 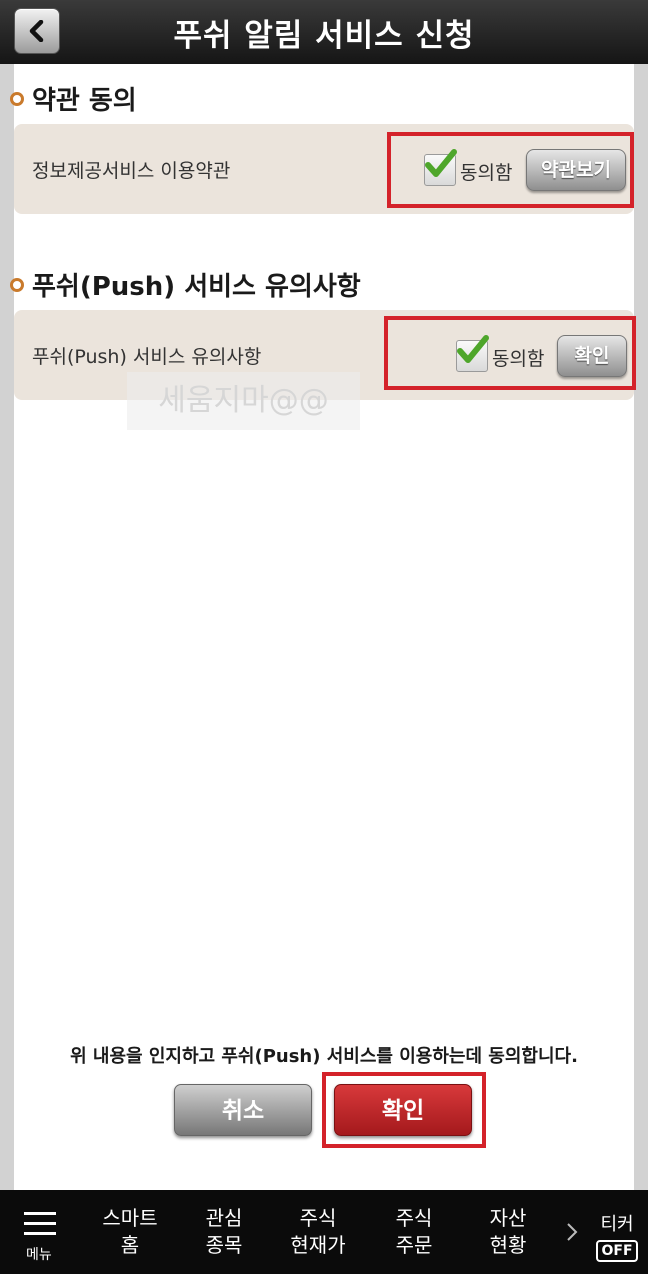 I want to click on highlight-box-confirm, so click(x=404, y=1110).